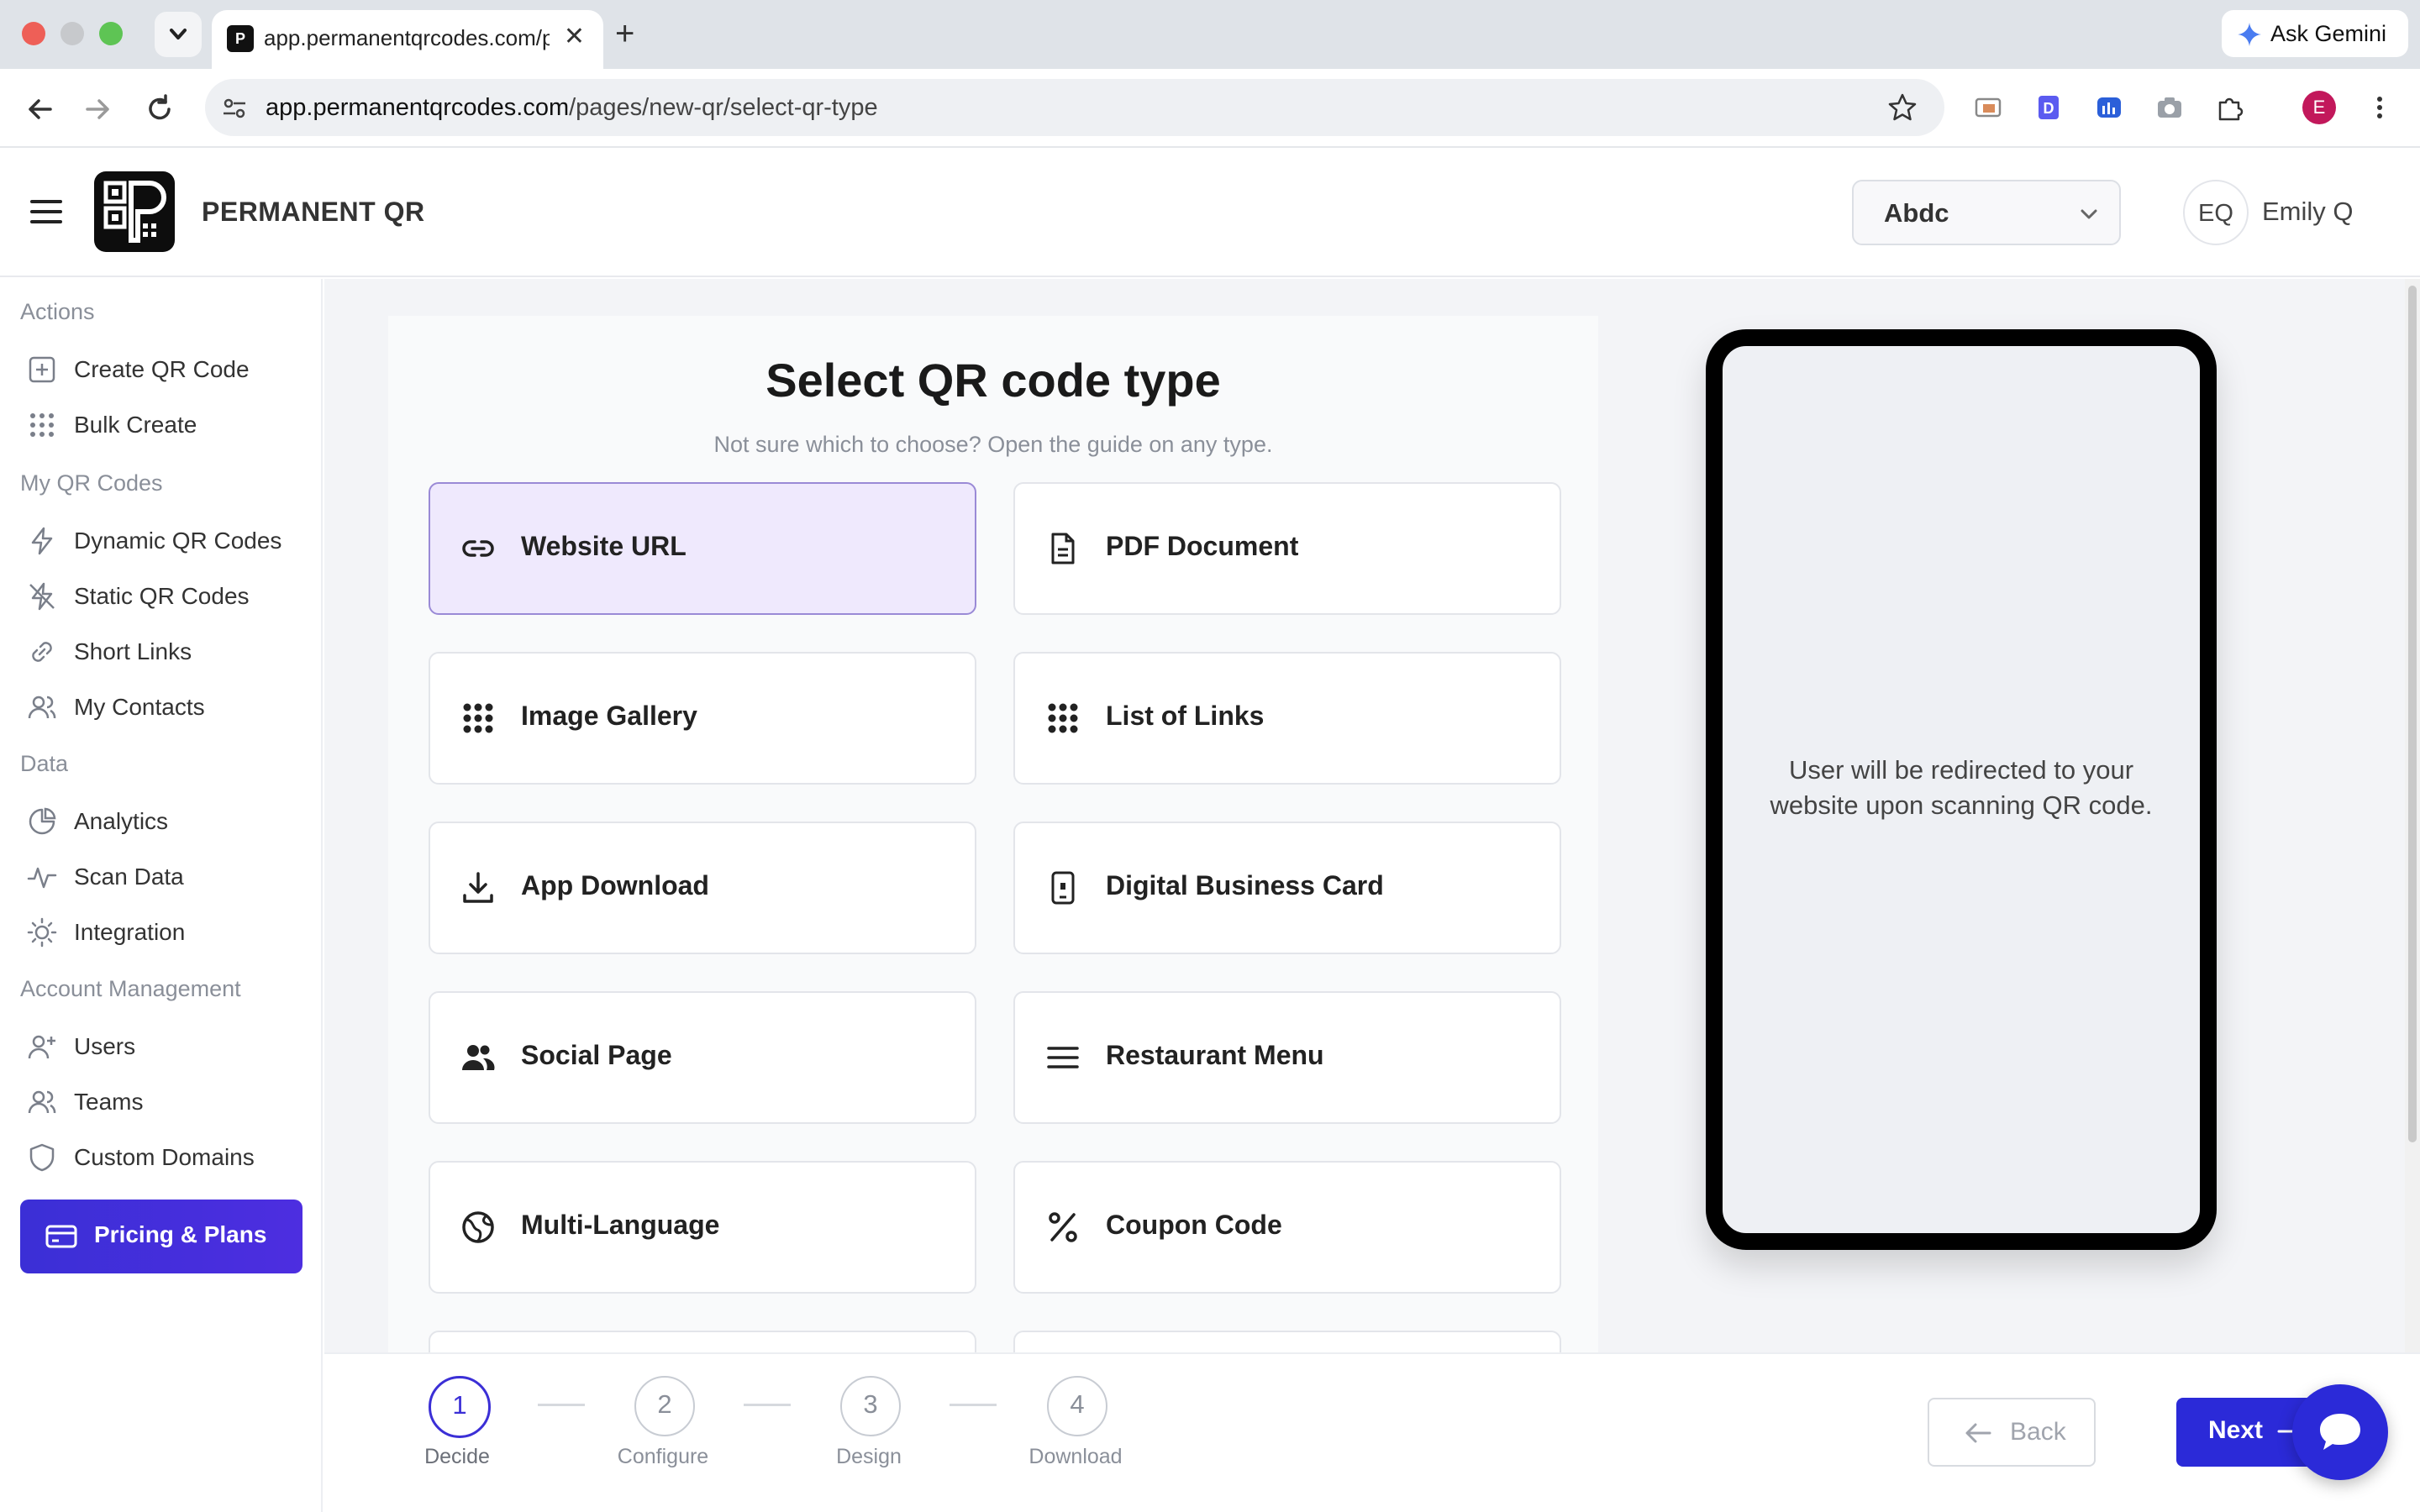 The image size is (2420, 1512). Describe the element at coordinates (2308, 212) in the screenshot. I see `user-name: Emily Q` at that location.